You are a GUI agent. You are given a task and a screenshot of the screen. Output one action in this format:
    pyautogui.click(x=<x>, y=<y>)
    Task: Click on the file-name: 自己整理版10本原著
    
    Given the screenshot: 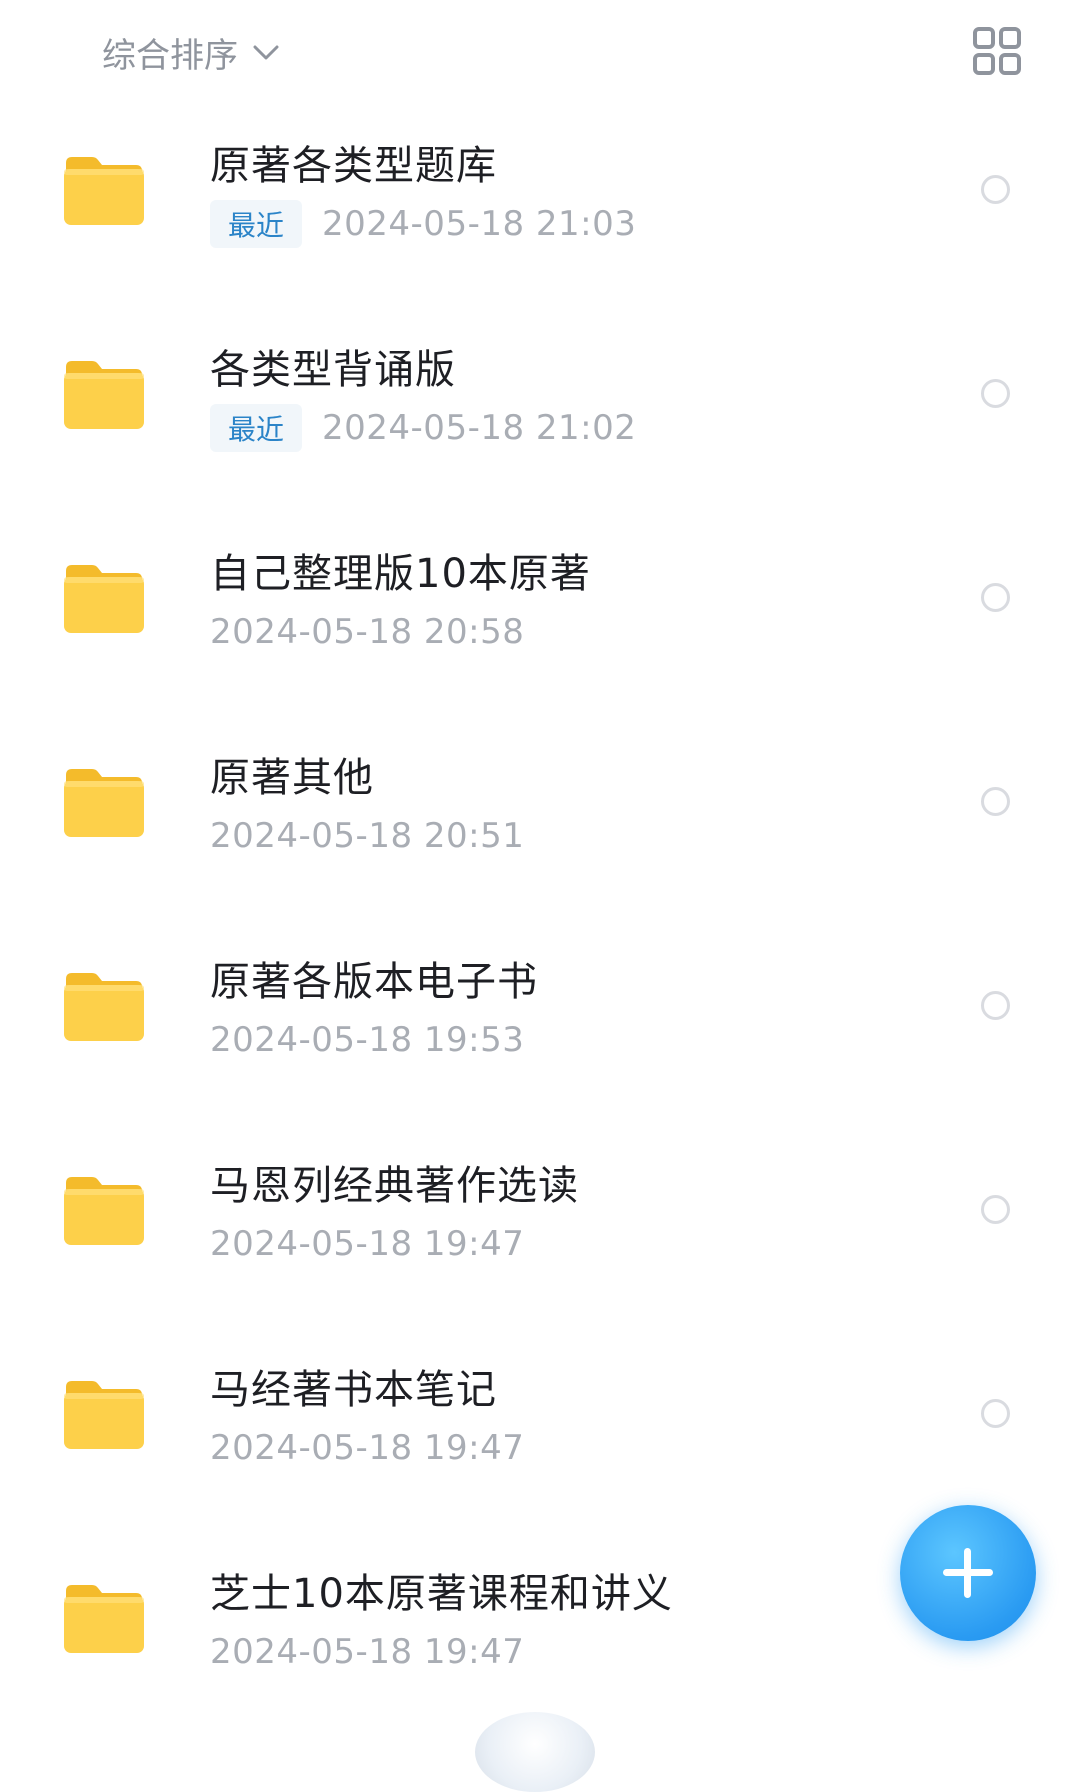 What is the action you would take?
    pyautogui.click(x=400, y=574)
    